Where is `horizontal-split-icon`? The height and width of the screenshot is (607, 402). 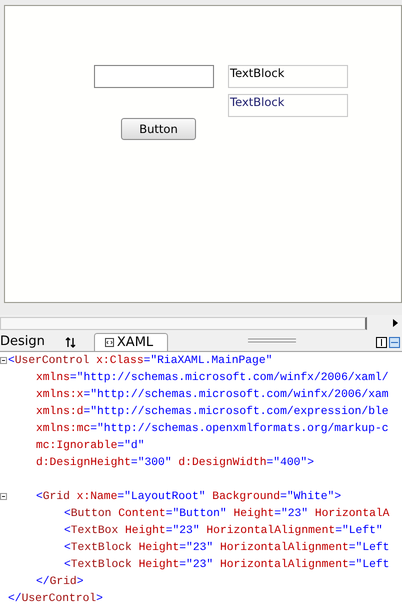
horizontal-split-icon is located at coordinates (394, 342).